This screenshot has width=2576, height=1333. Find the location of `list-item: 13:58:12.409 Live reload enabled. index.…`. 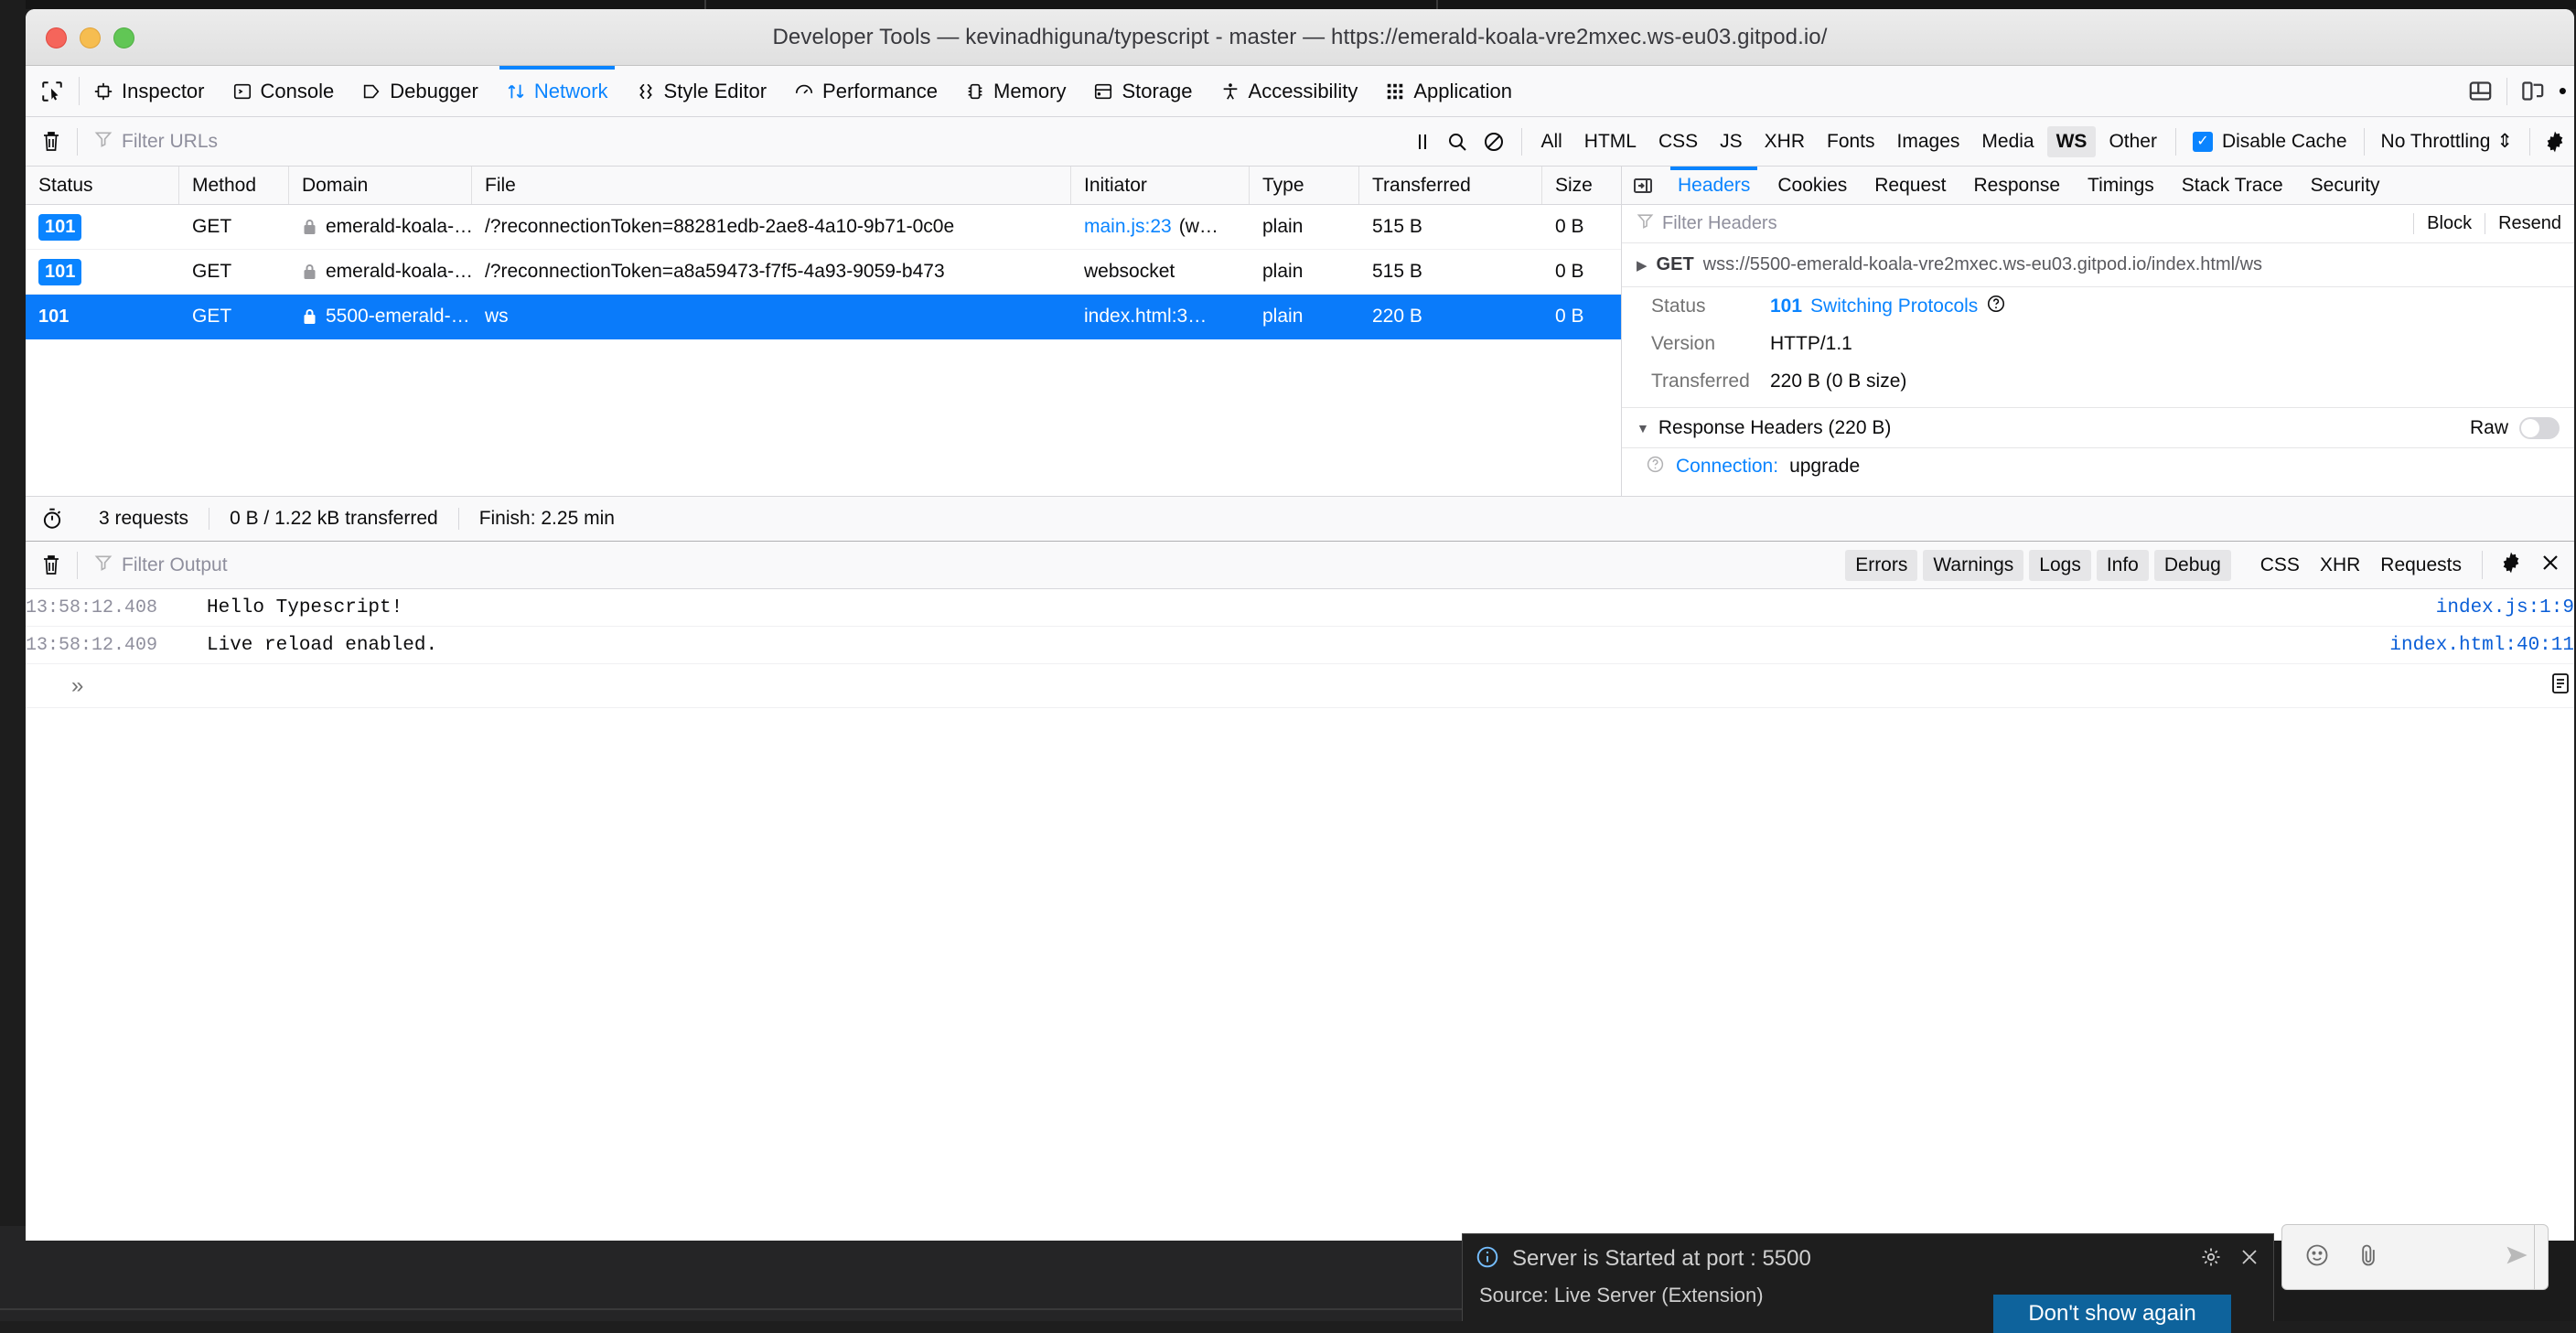

list-item: 13:58:12.409 Live reload enabled. index.… is located at coordinates (1300, 645).